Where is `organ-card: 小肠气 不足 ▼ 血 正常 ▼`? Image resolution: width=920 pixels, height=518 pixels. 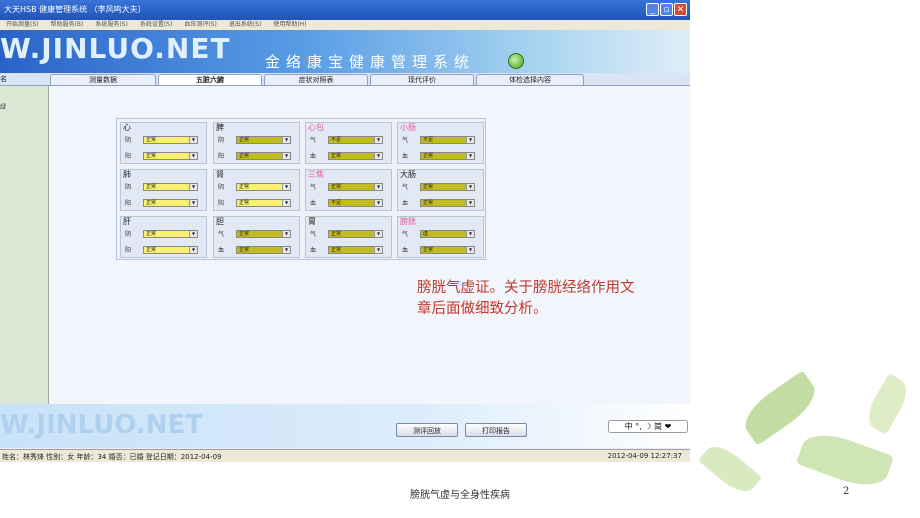 organ-card: 小肠气 不足 ▼ 血 正常 ▼ is located at coordinates (440, 143).